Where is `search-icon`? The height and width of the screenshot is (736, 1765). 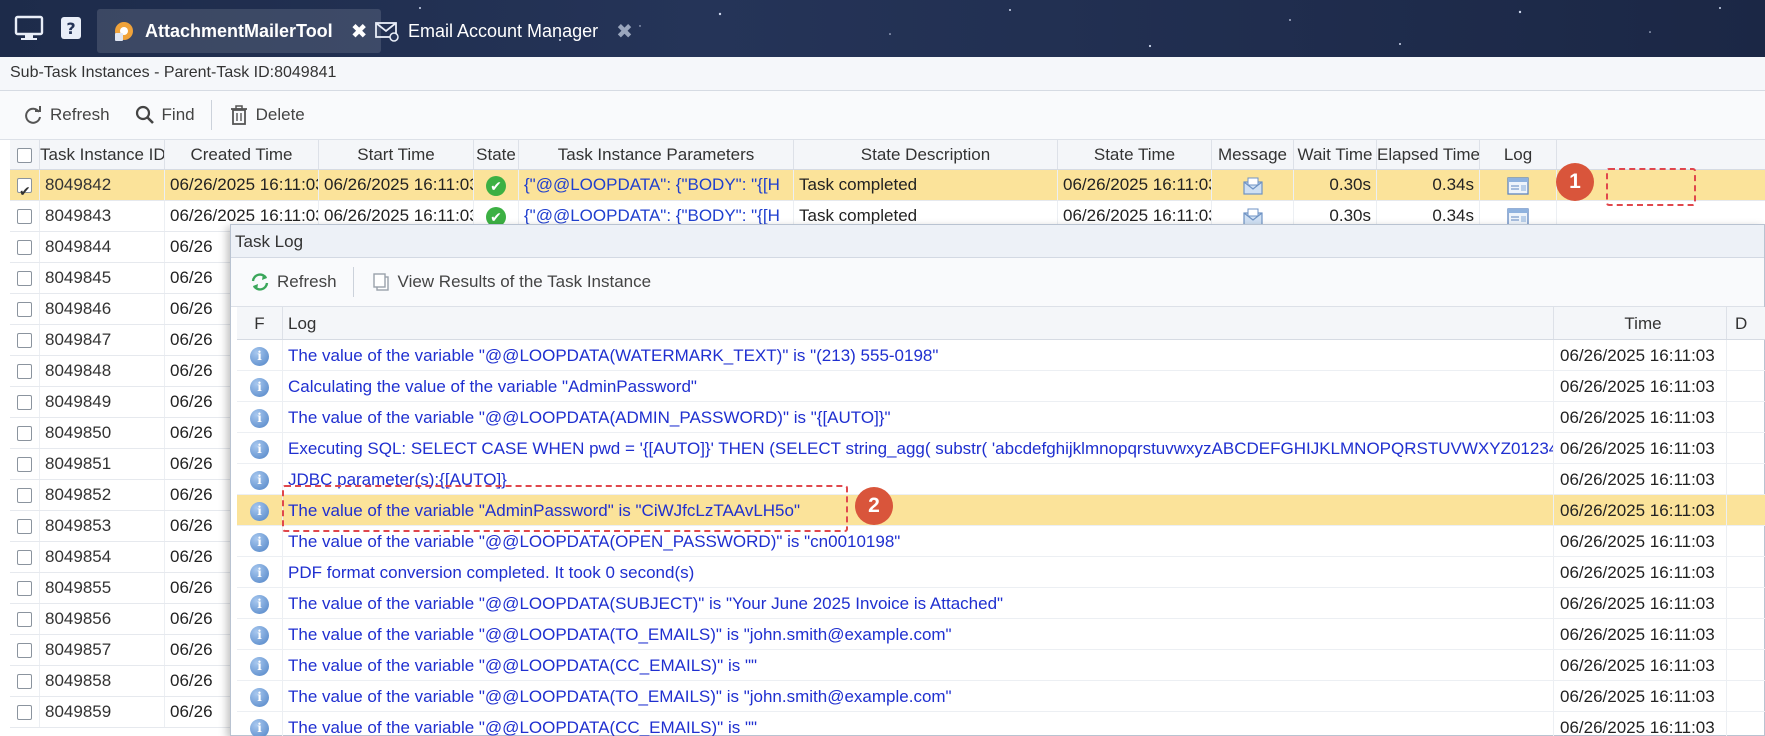
search-icon is located at coordinates (145, 115).